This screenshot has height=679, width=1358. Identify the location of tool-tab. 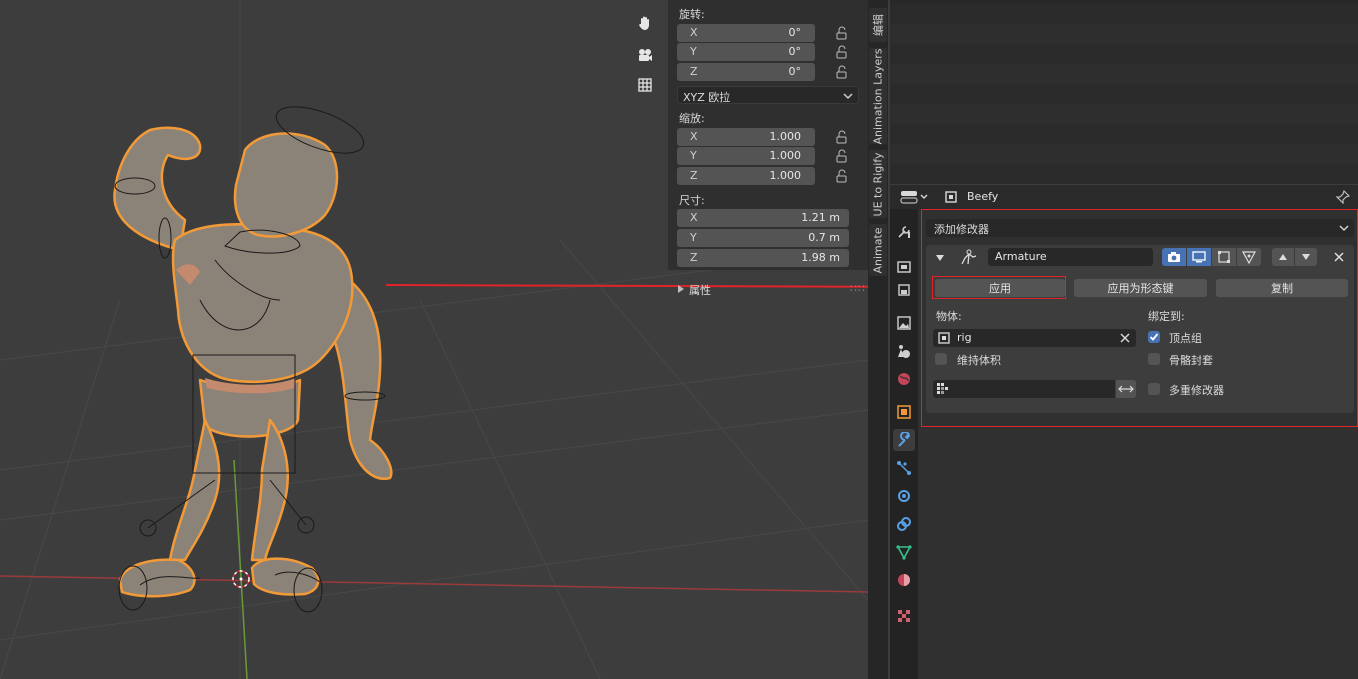
(904, 232).